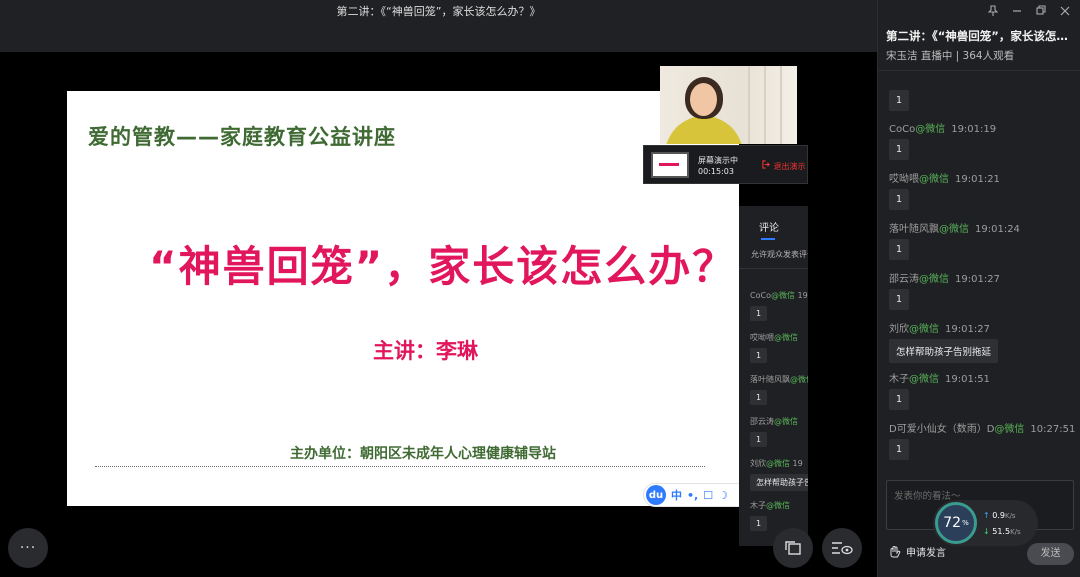  What do you see at coordinates (899, 379) in the screenshot?
I see `commenter-name: 木子` at bounding box center [899, 379].